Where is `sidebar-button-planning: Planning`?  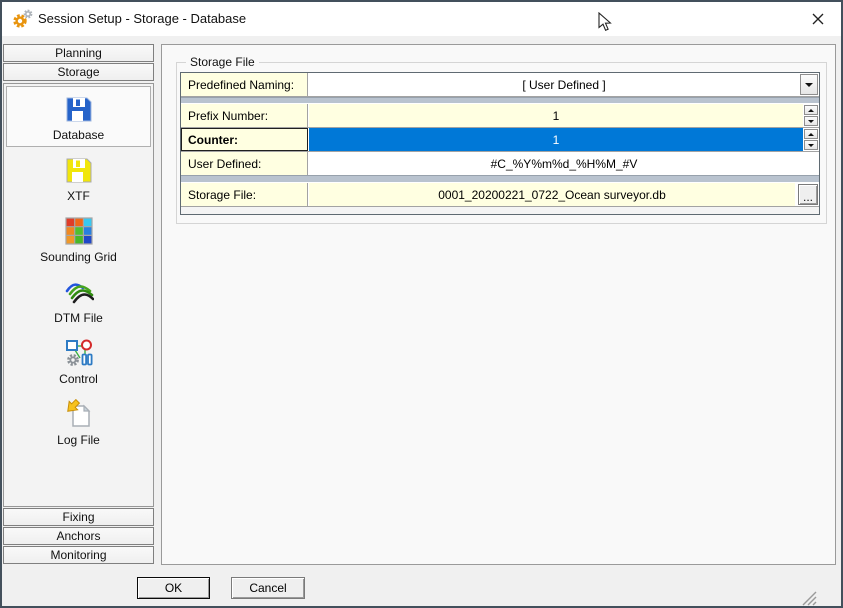
sidebar-button-planning: Planning is located at coordinates (78, 53).